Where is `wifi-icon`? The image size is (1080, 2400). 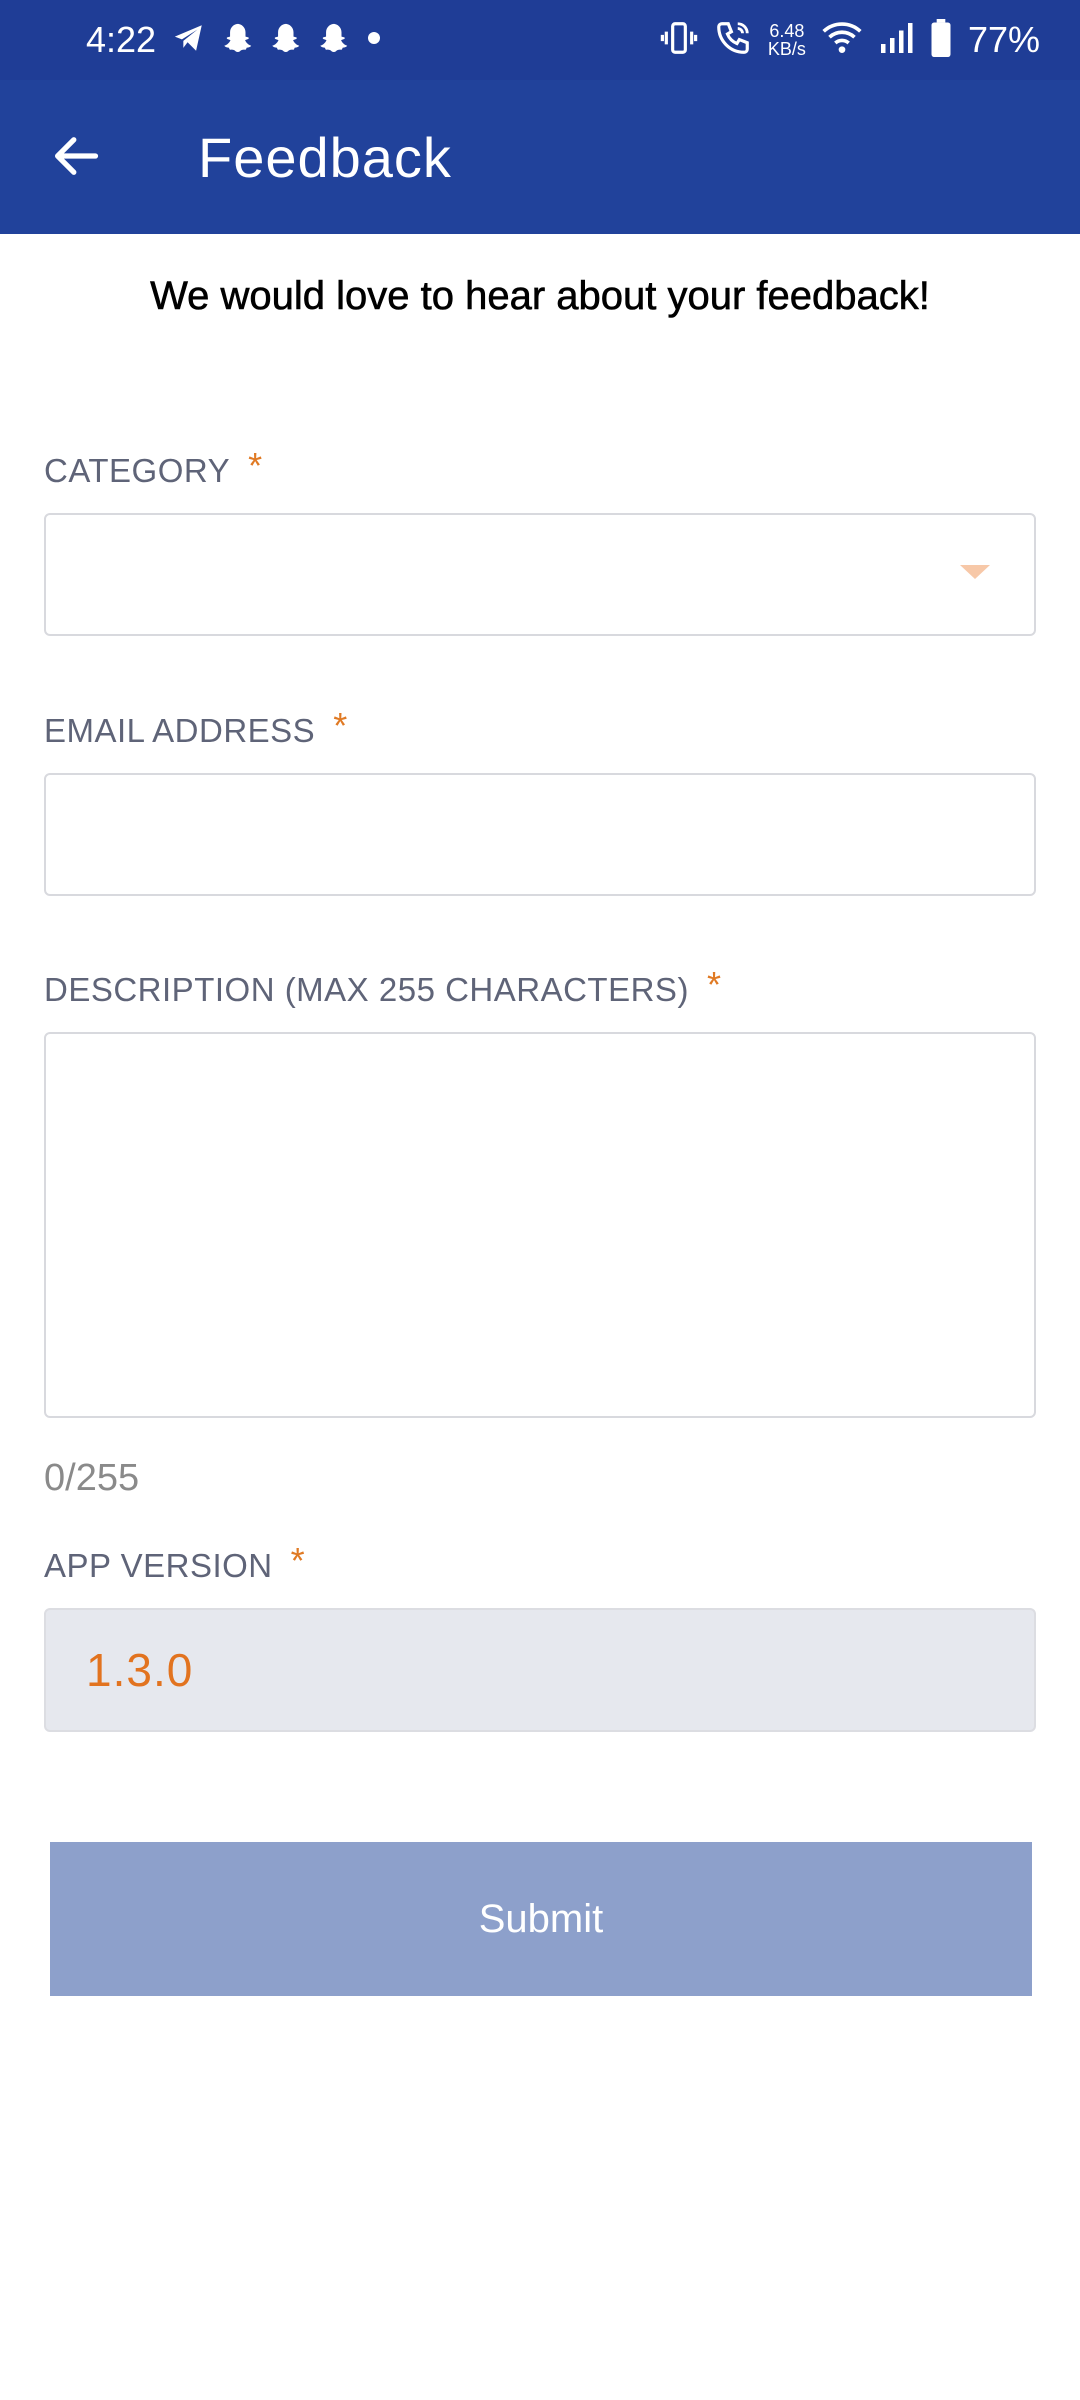
wifi-icon is located at coordinates (842, 40).